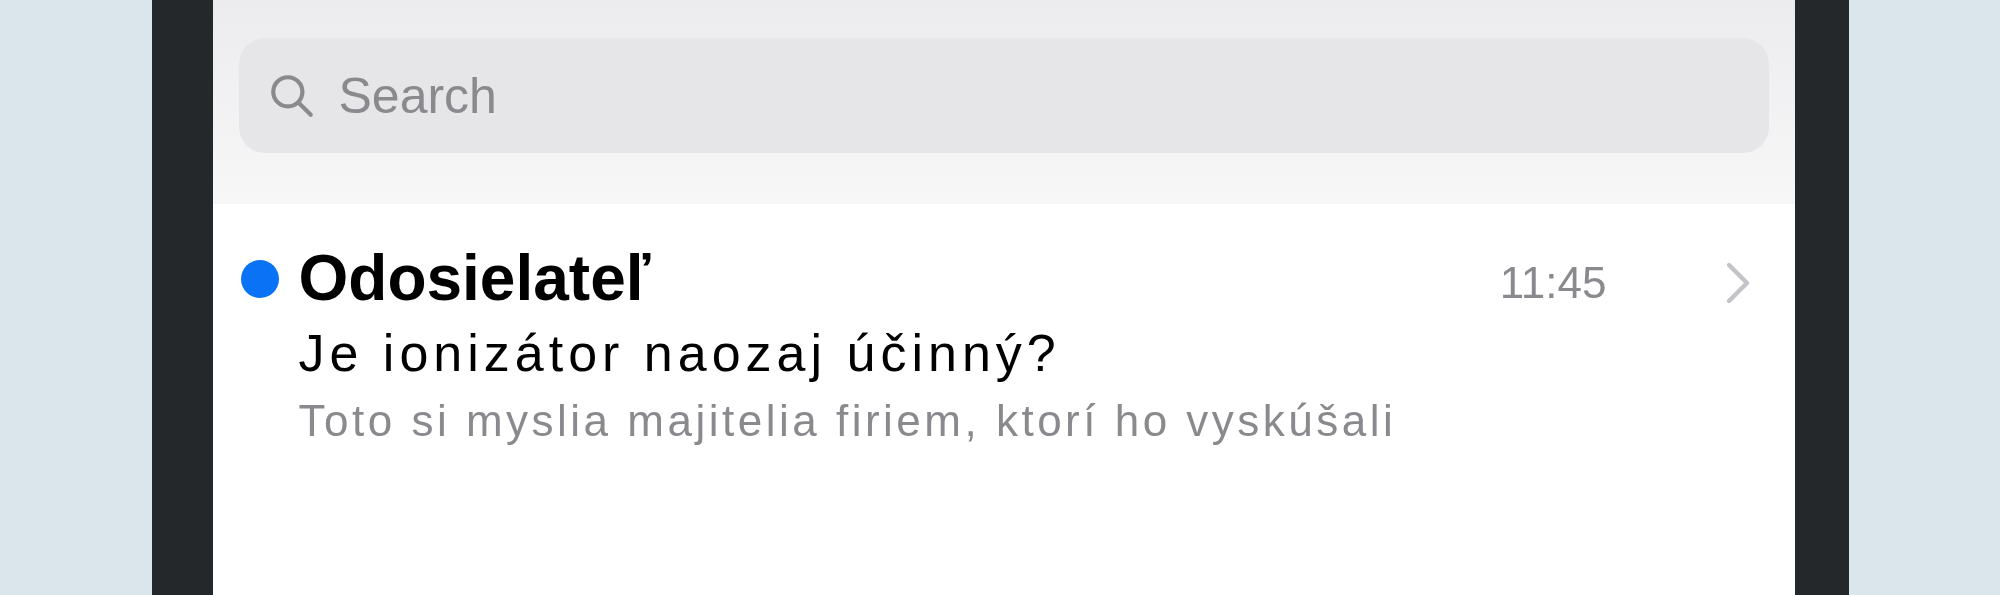 This screenshot has width=2000, height=595. I want to click on chevron-right-icon, so click(1737, 283).